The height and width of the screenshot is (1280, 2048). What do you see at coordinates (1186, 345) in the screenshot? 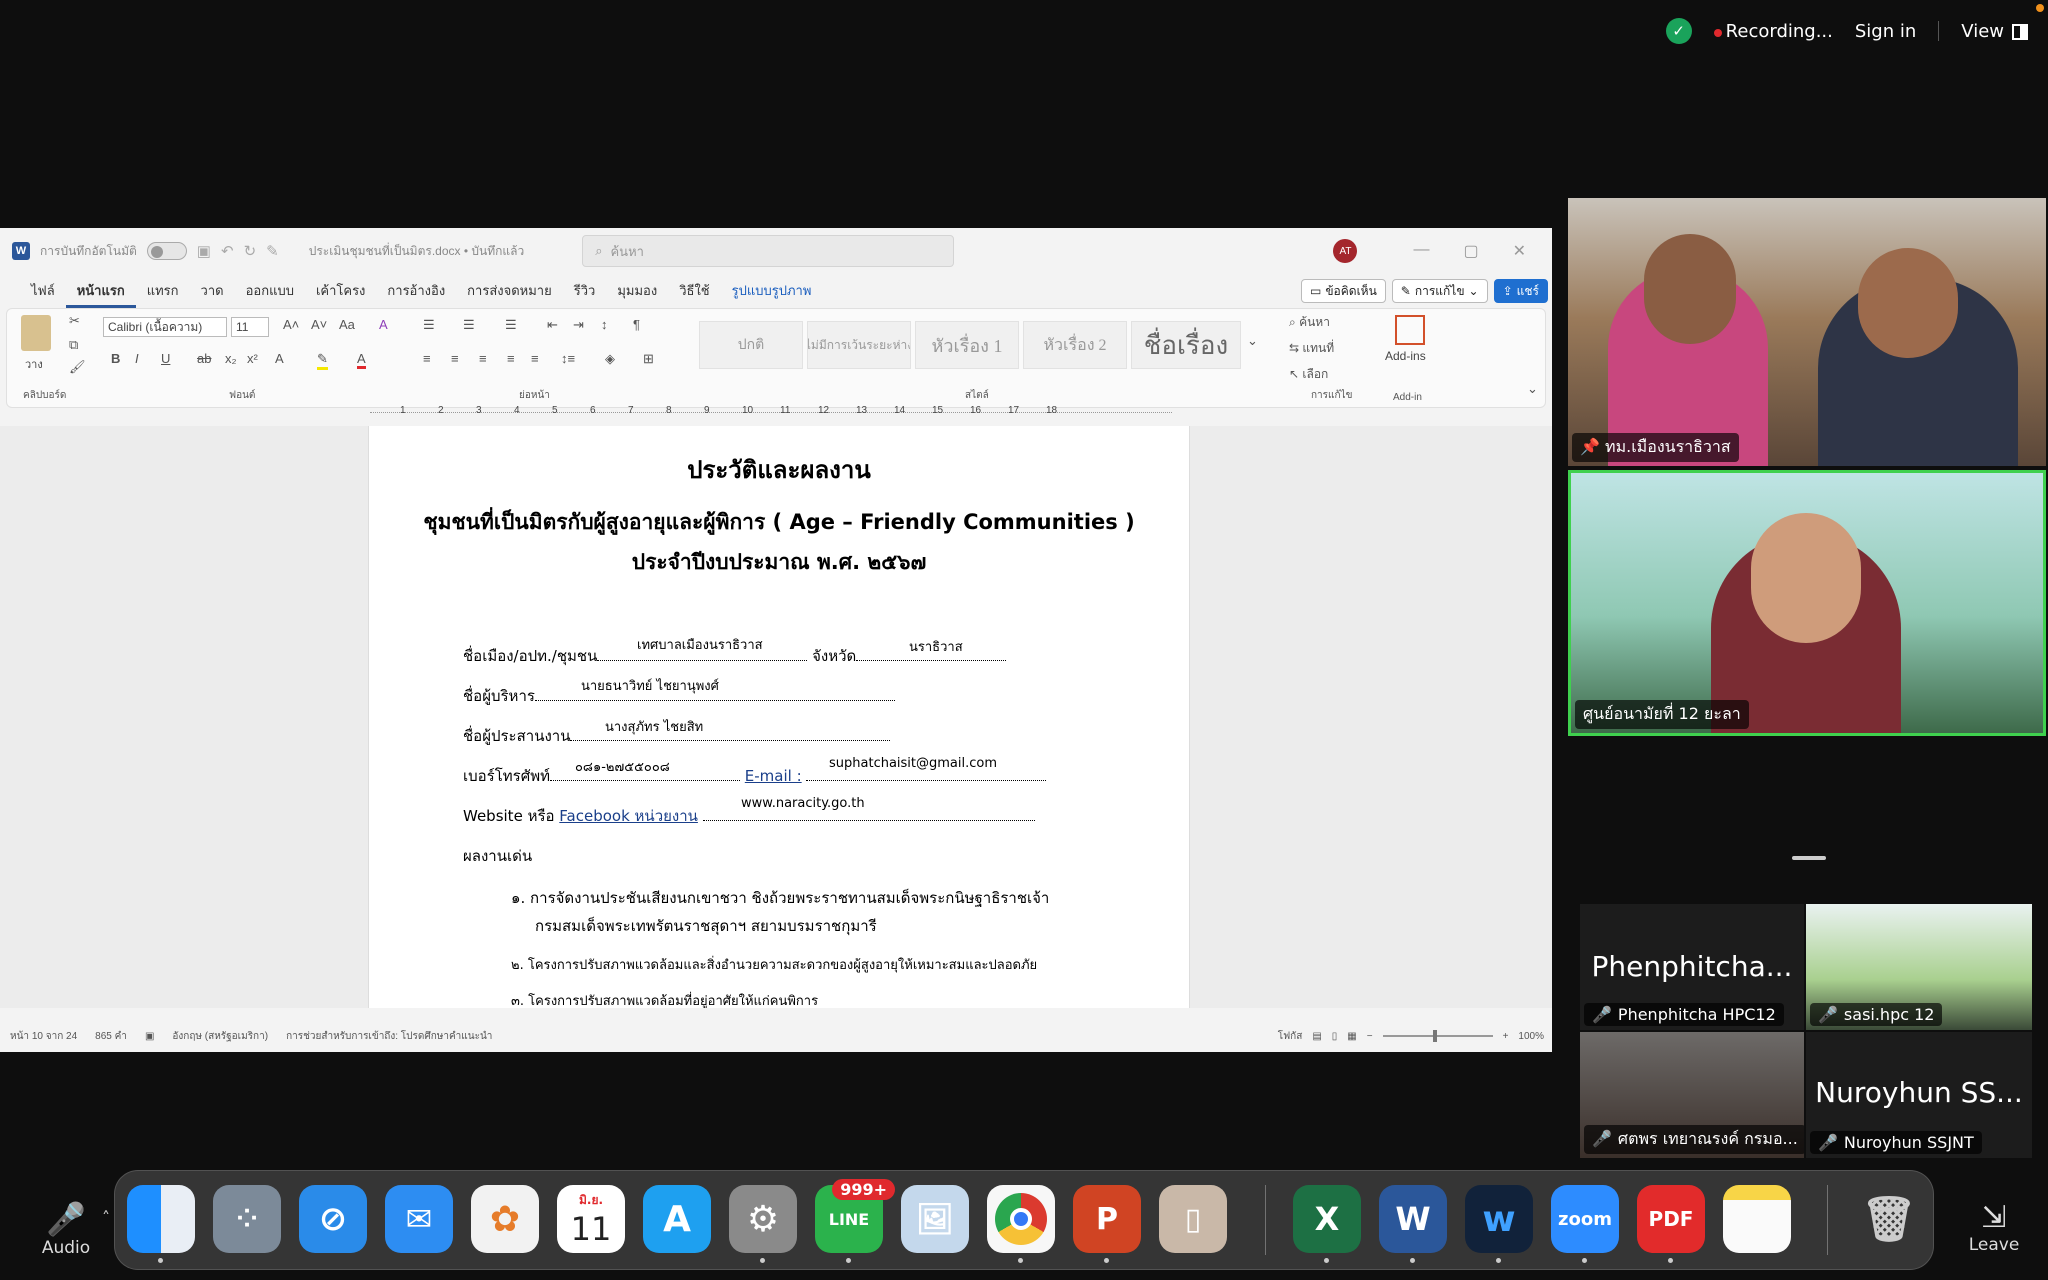
I see `style-title: ชื่อเรื่อง` at bounding box center [1186, 345].